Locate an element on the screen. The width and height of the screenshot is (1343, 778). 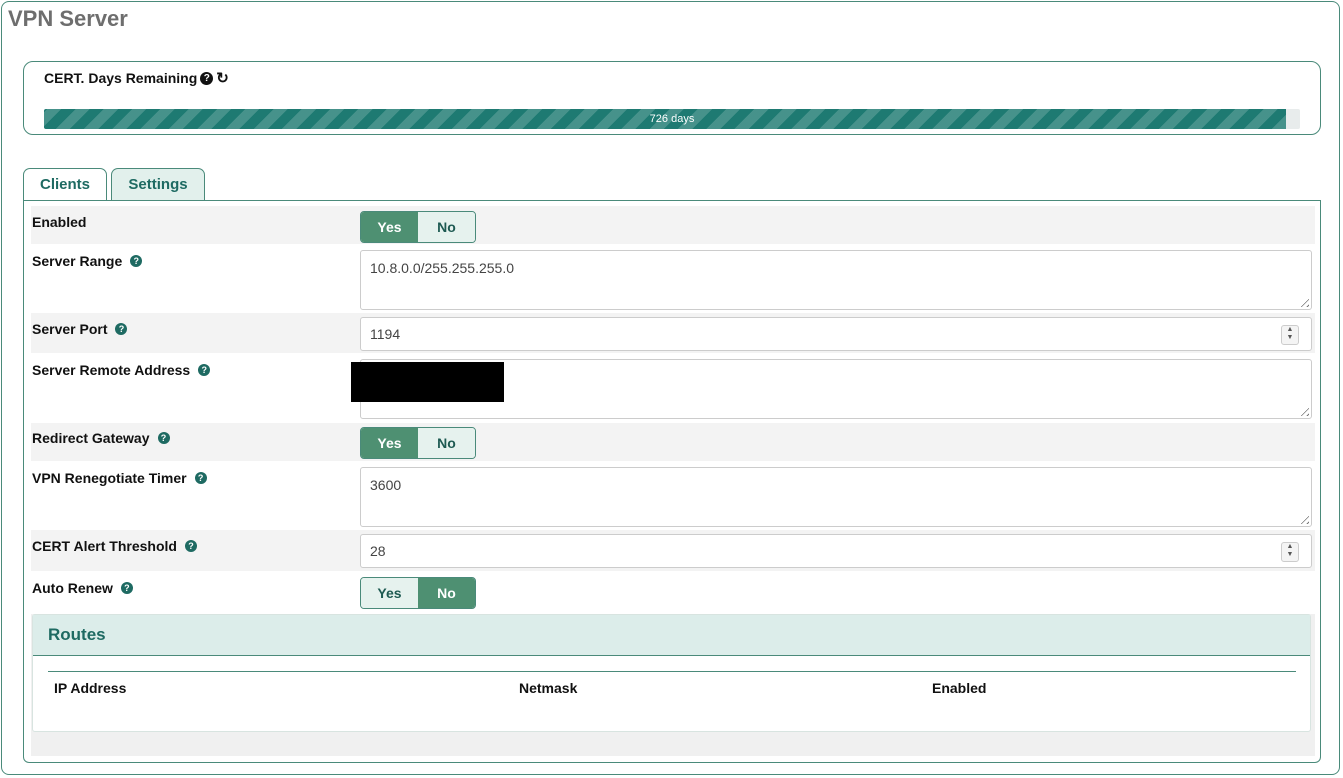
auto-renew-label-group: Auto Renew ? is located at coordinates (82, 588).